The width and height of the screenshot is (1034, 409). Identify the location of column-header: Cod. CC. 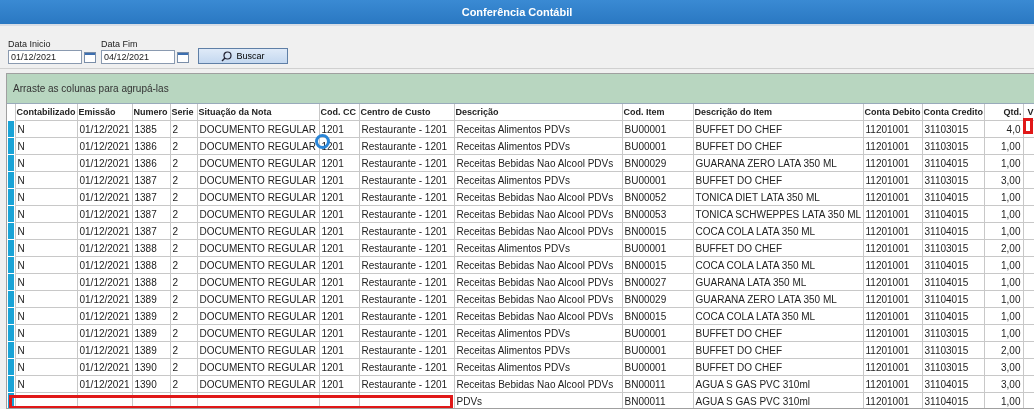
(339, 112).